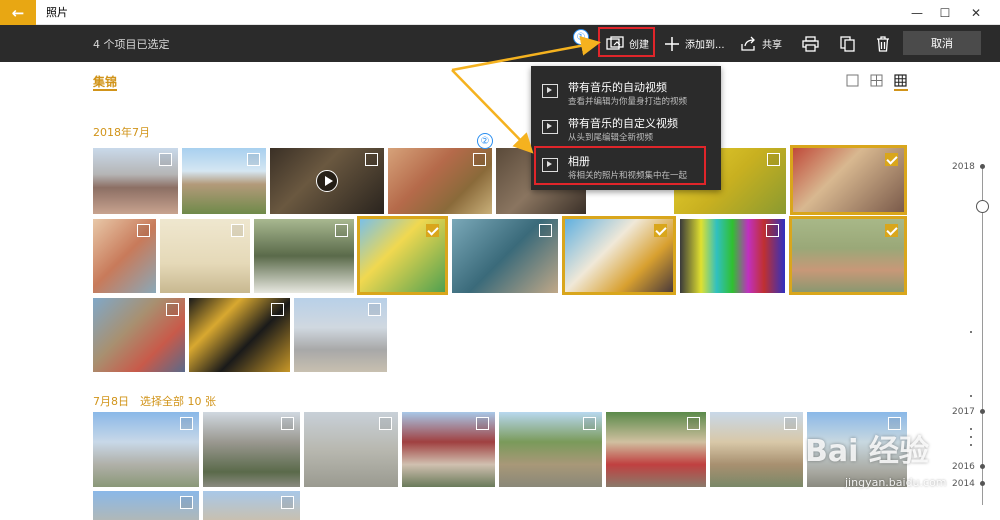  Describe the element at coordinates (982, 335) in the screenshot. I see `timeline-track` at that location.